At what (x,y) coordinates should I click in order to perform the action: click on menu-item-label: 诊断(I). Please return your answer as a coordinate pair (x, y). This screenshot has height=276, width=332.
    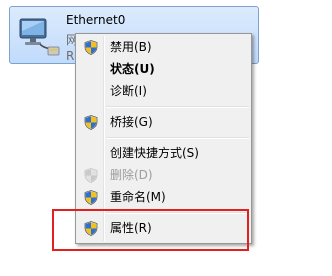
    Looking at the image, I should click on (128, 91).